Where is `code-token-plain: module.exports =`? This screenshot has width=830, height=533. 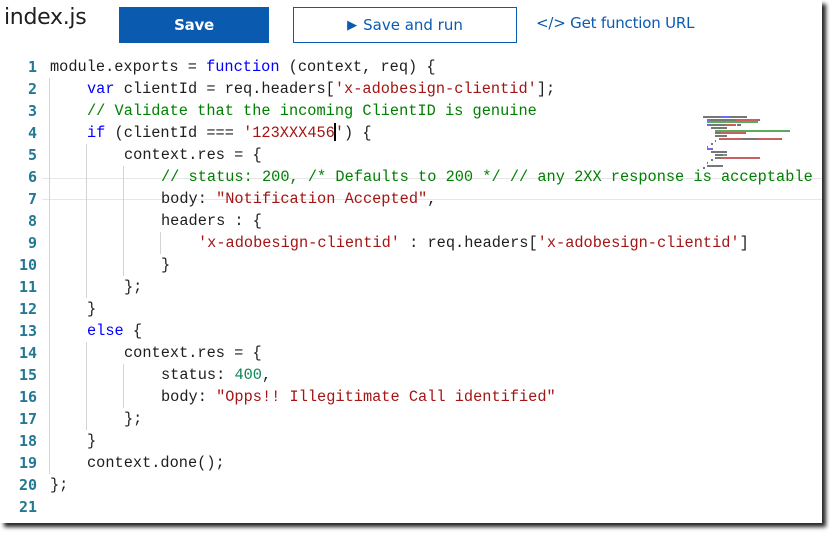
code-token-plain: module.exports = is located at coordinates (128, 67).